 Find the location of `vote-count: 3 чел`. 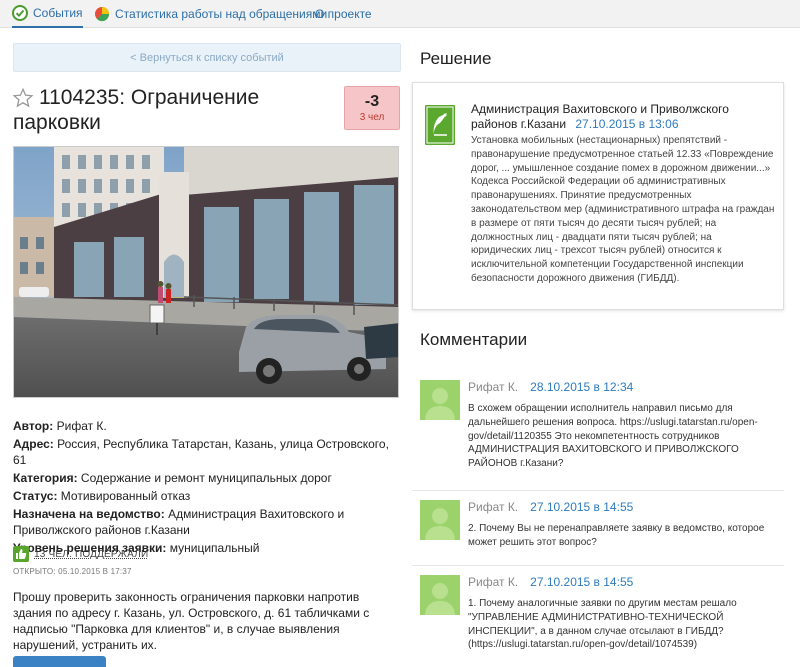

vote-count: 3 чел is located at coordinates (372, 117).